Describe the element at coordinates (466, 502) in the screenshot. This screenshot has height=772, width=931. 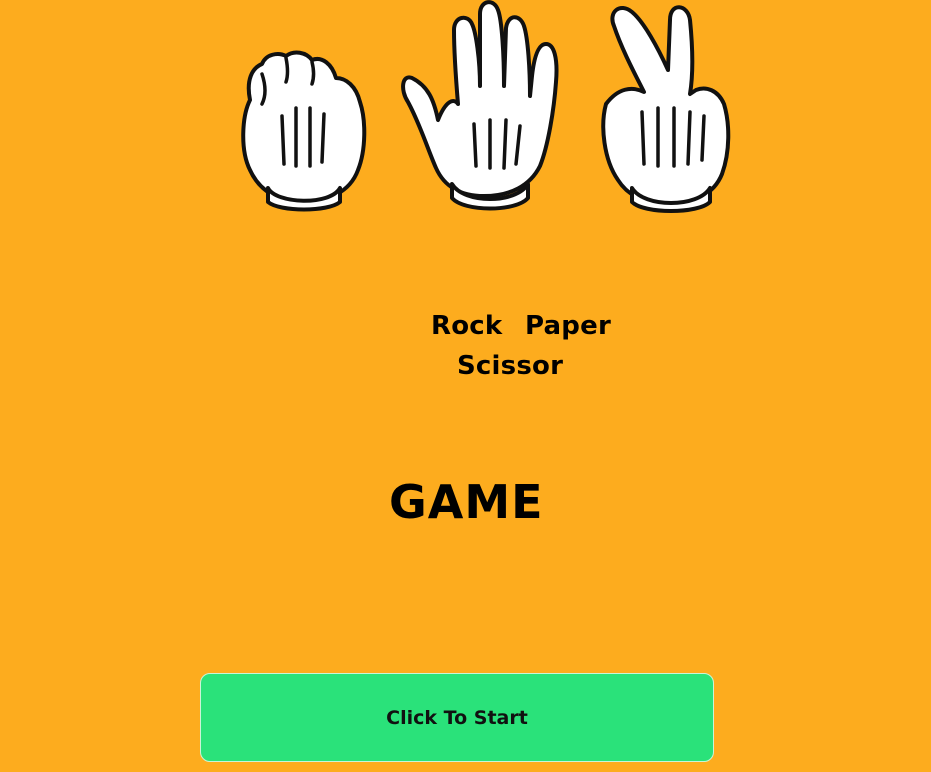
I see `game-heading: GAME` at that location.